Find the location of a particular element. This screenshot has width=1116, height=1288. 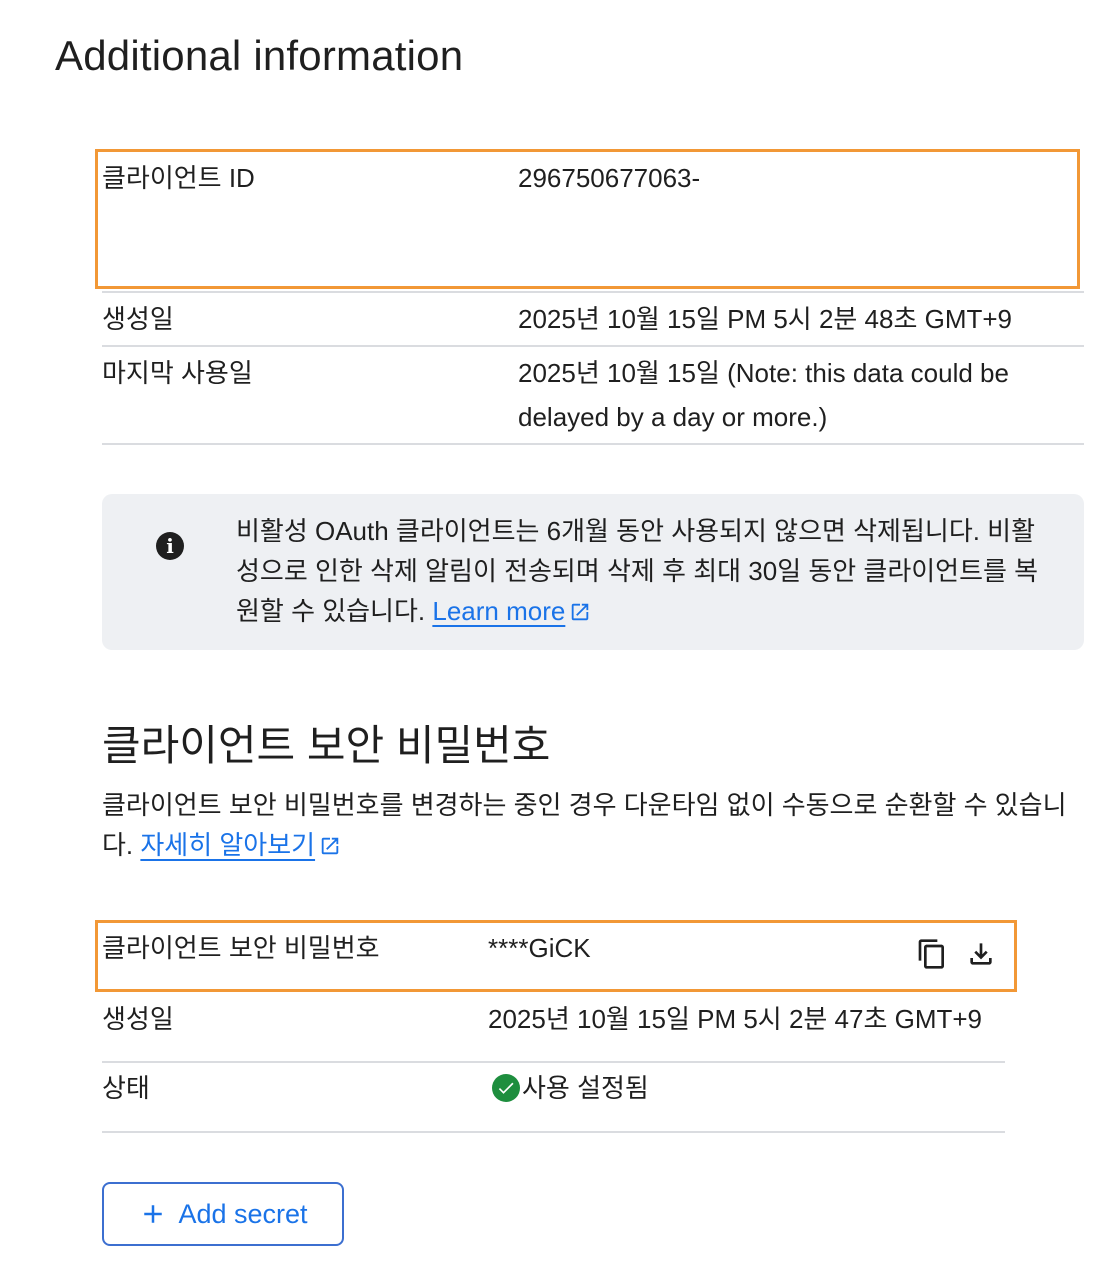

last-used-label: 마지막 사용일 is located at coordinates (177, 373).